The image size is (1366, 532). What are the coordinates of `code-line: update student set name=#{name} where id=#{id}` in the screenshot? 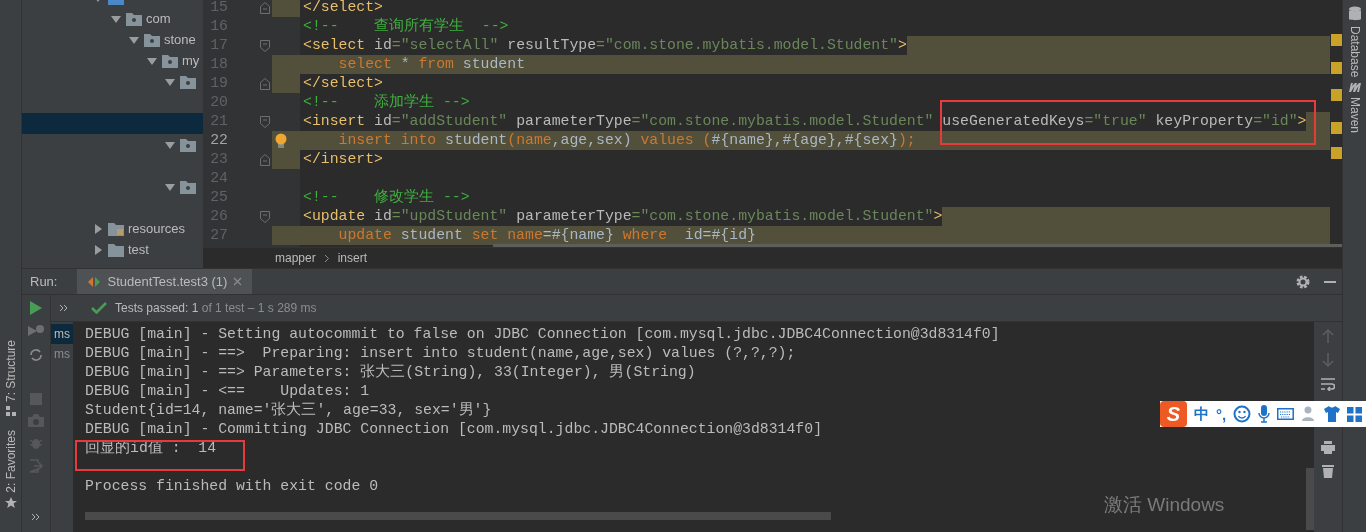 It's located at (546, 235).